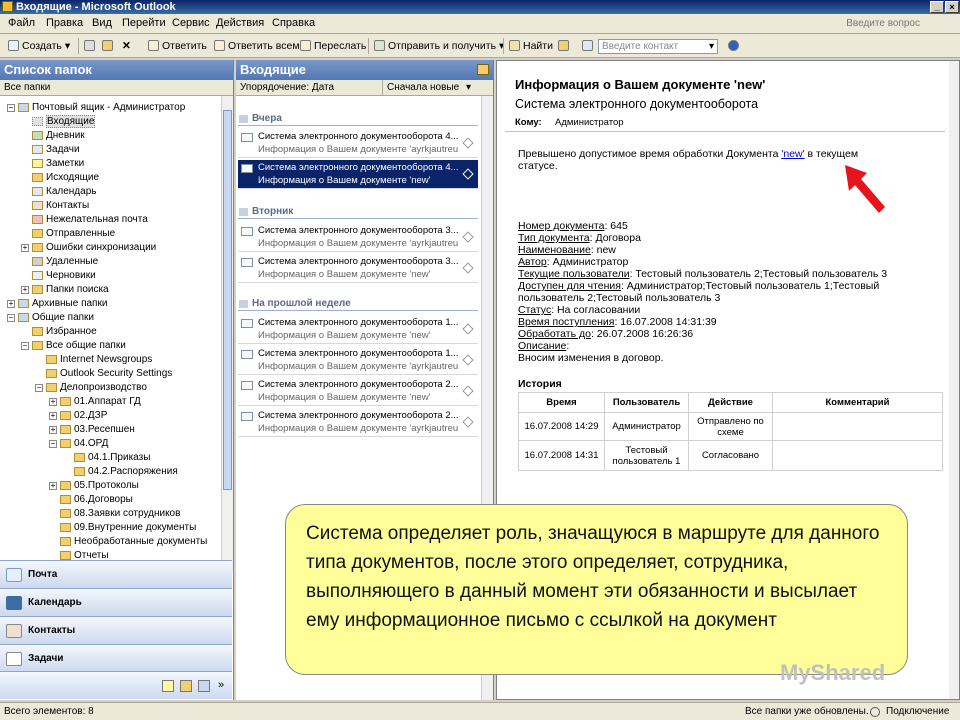 The height and width of the screenshot is (720, 960). I want to click on folder-archive: + Архивные папки, so click(57, 304).